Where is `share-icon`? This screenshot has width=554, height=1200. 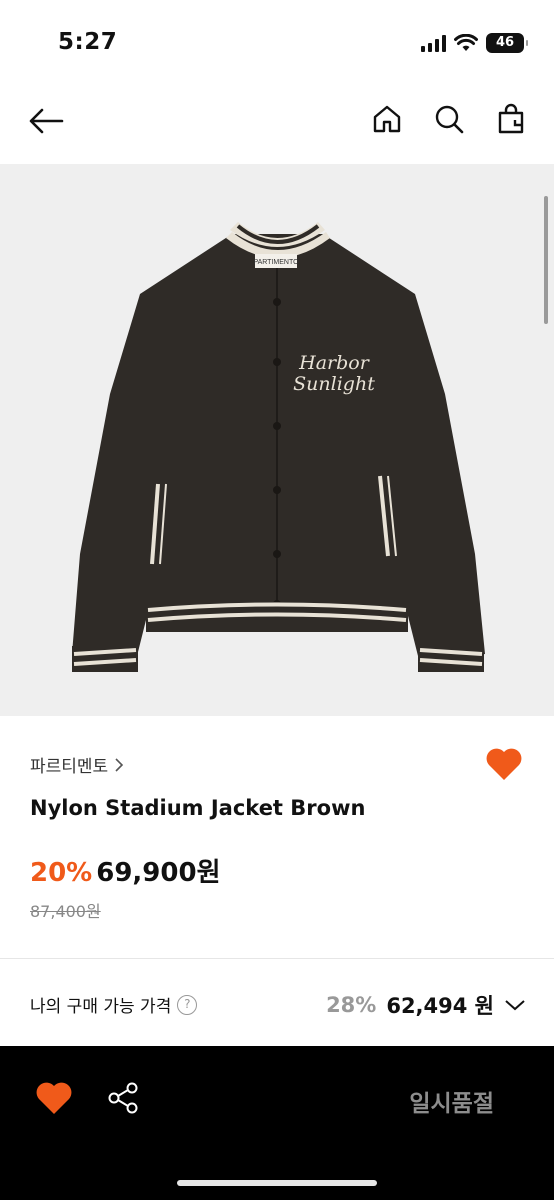 share-icon is located at coordinates (123, 1098).